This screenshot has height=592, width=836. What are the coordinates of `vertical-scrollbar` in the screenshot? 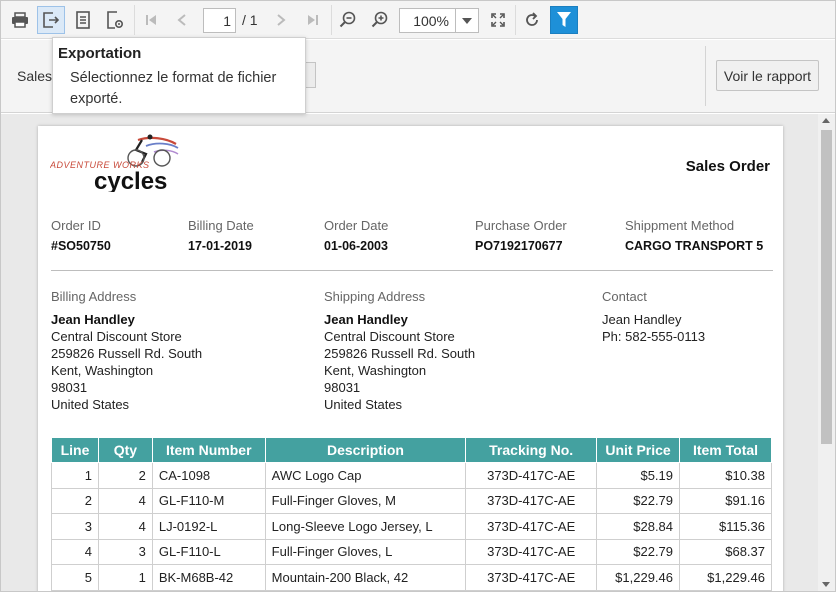 It's located at (826, 352).